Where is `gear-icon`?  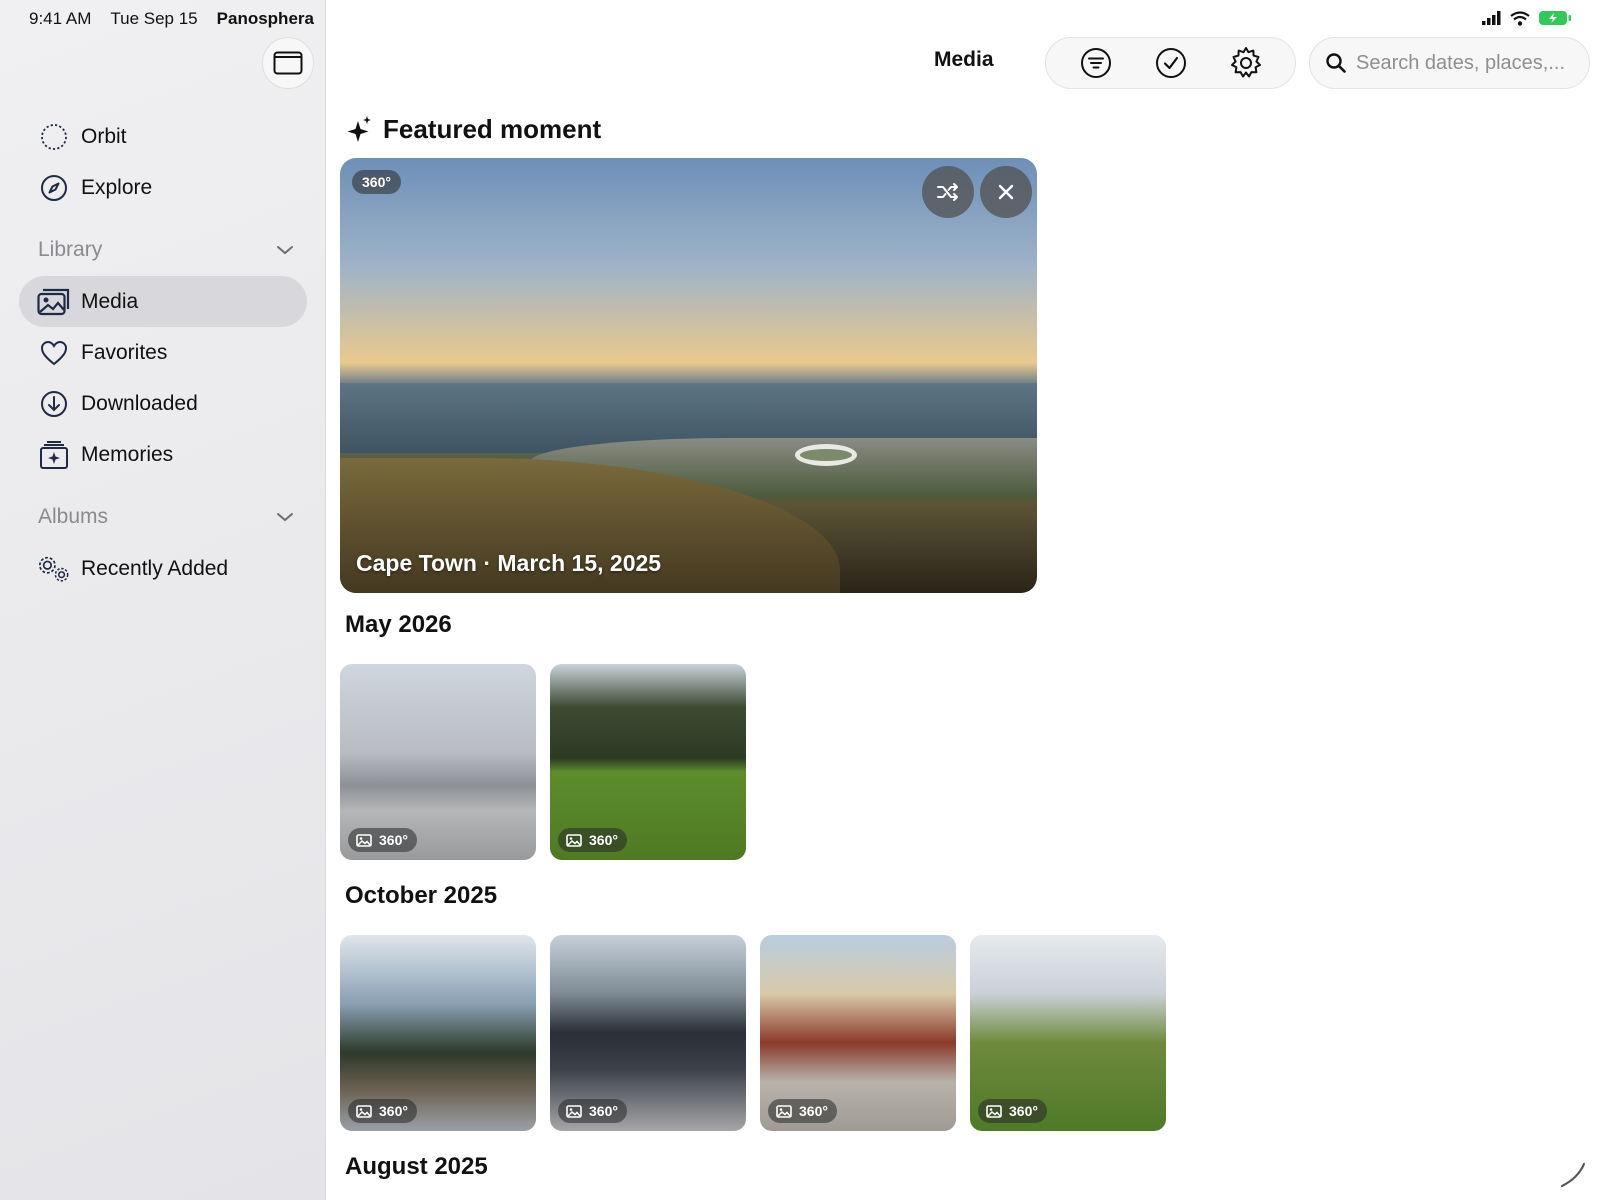 gear-icon is located at coordinates (1245, 62).